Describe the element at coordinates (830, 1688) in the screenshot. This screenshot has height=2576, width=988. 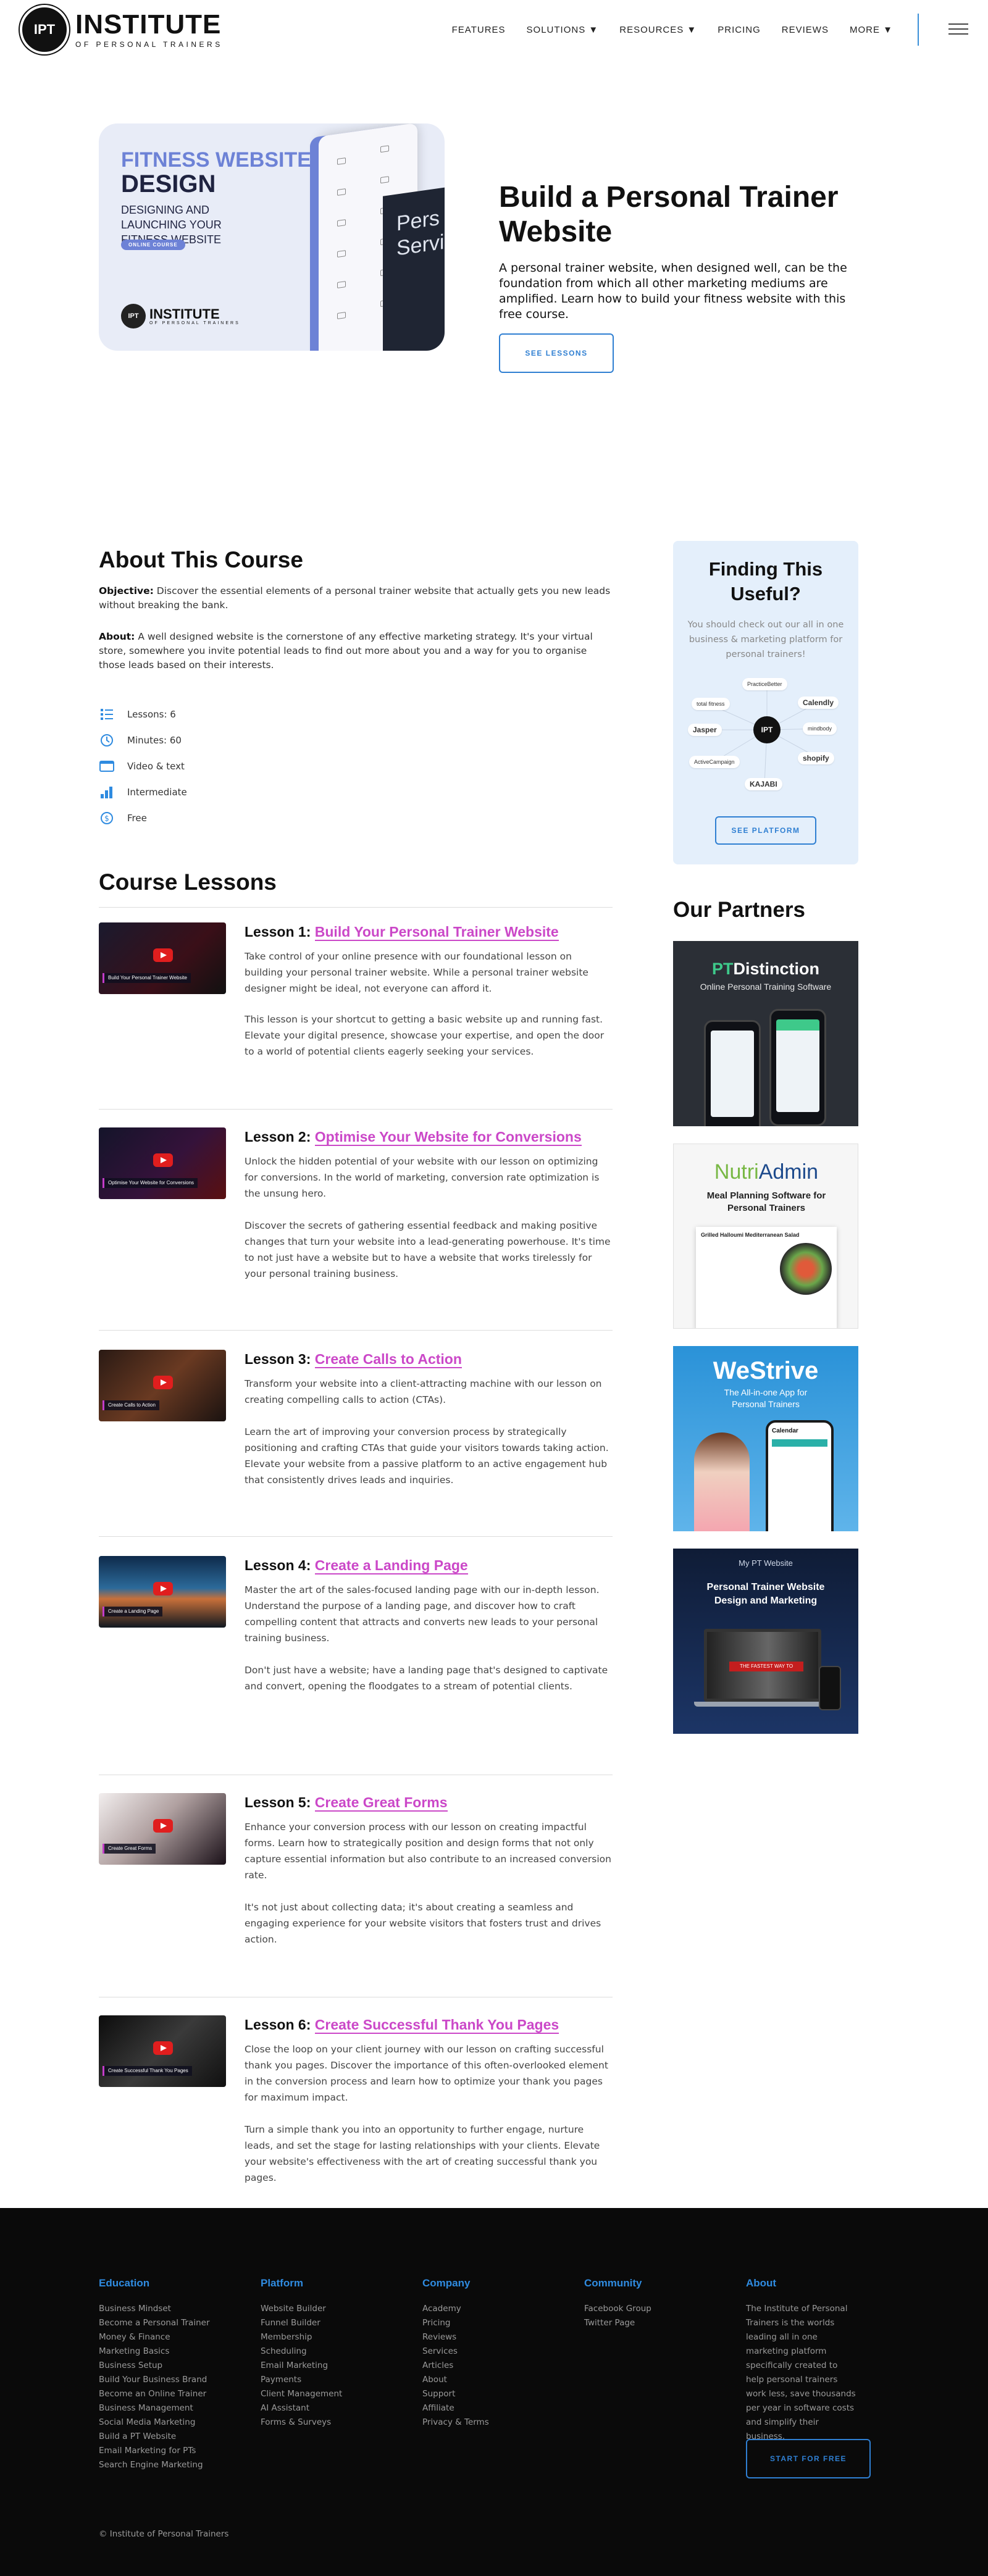
I see `phone-mockup` at that location.